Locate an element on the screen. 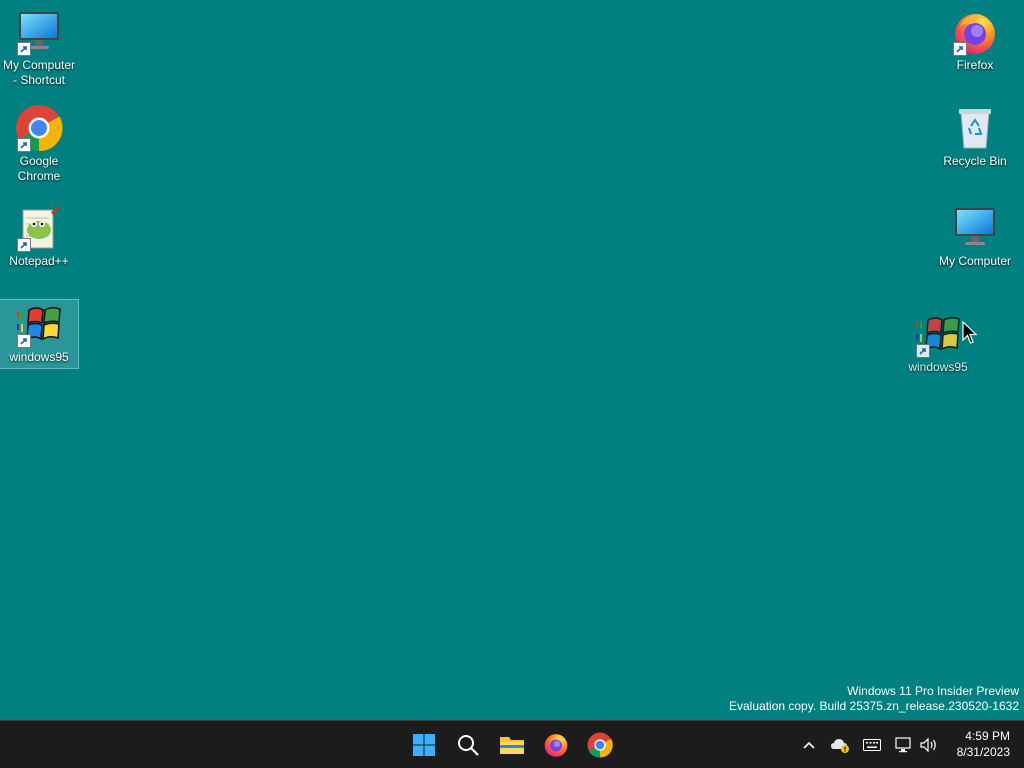  search-button is located at coordinates (468, 745).